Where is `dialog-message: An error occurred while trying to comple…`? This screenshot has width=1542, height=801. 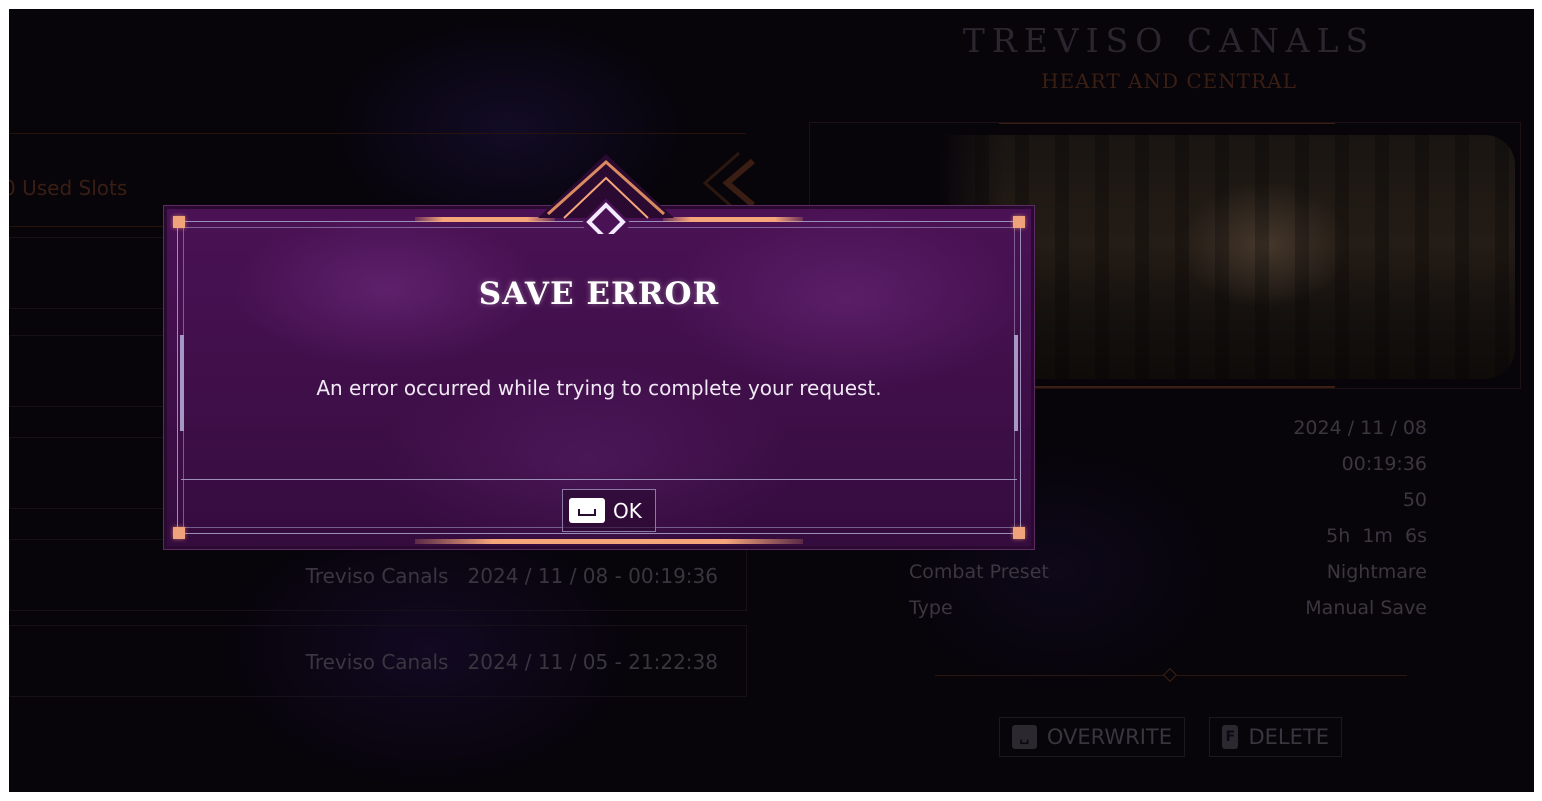
dialog-message: An error occurred while trying to comple… is located at coordinates (599, 388).